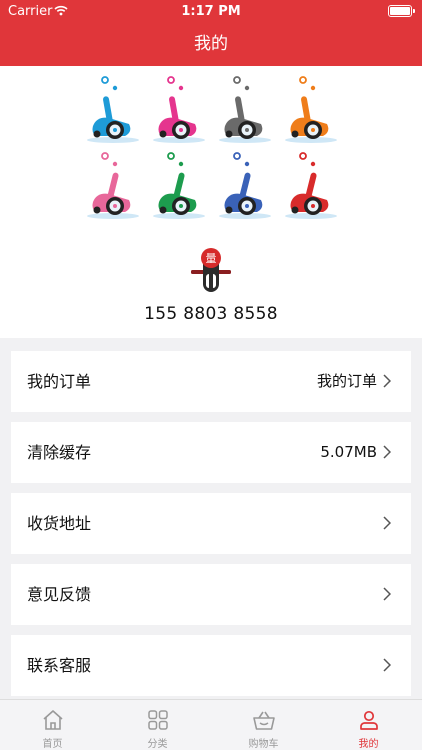  I want to click on phone-number: 155 8803 8558, so click(211, 314).